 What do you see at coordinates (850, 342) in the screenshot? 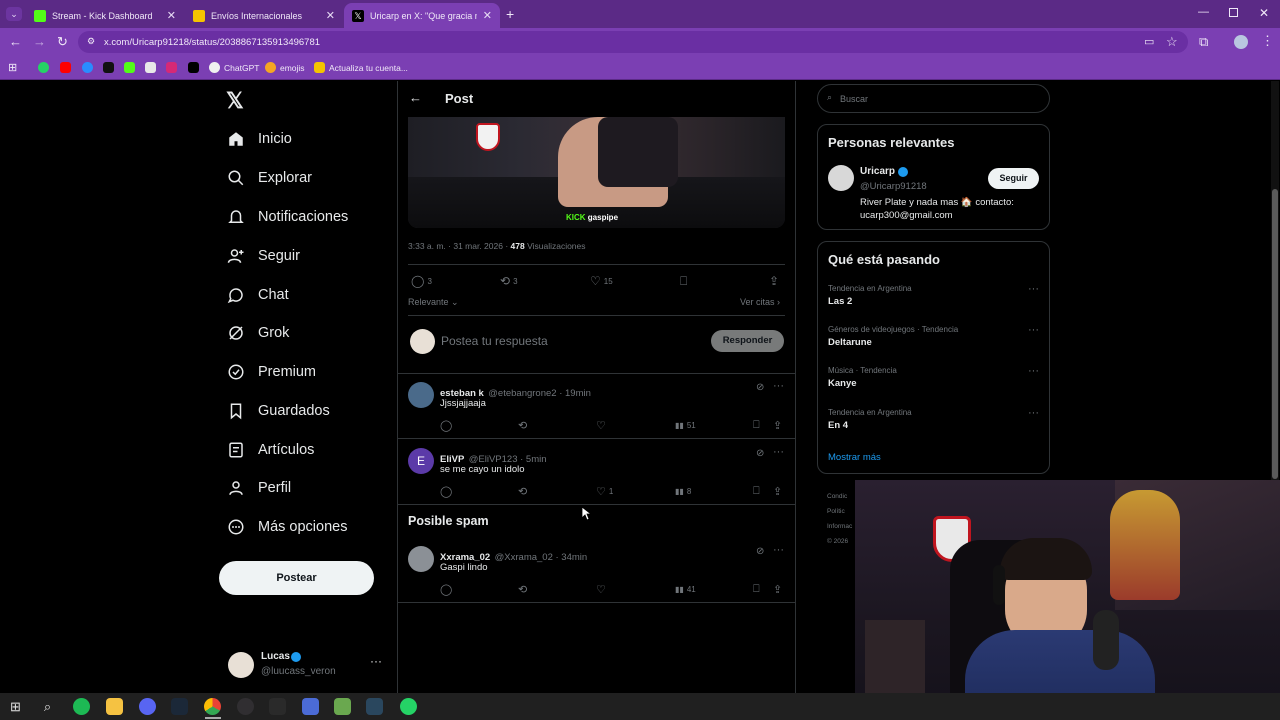
I see `trend-item: Deltarune` at bounding box center [850, 342].